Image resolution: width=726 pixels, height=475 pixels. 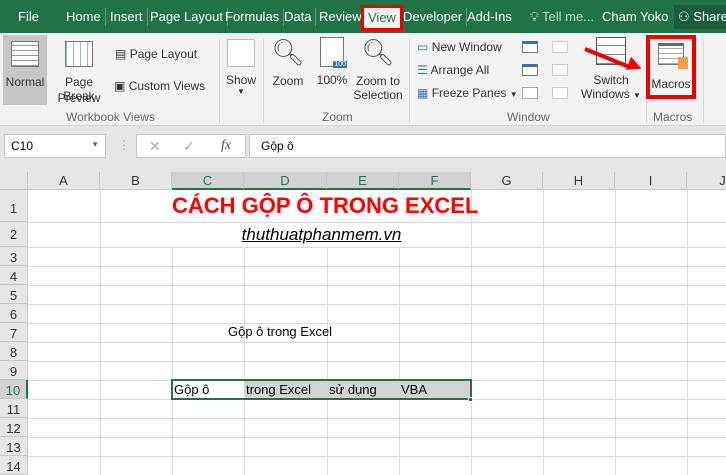 What do you see at coordinates (124, 145) in the screenshot?
I see `resize-handle: ⋮` at bounding box center [124, 145].